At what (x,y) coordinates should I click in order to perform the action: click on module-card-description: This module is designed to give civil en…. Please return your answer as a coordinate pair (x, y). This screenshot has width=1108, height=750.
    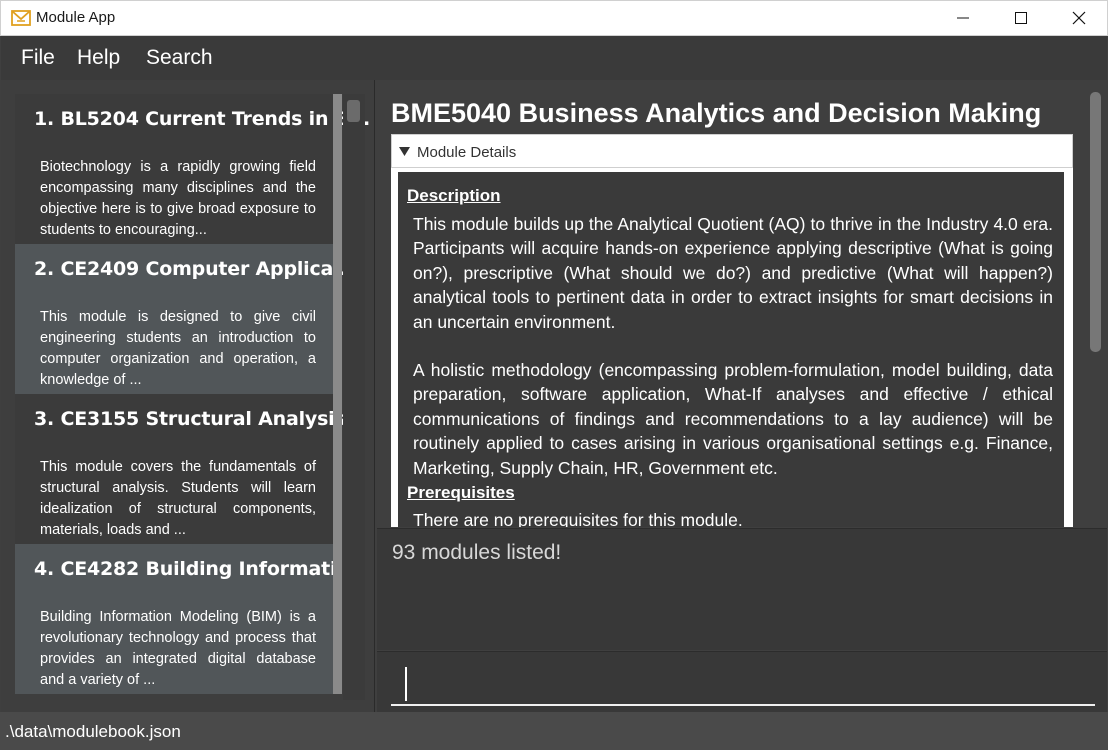
    Looking at the image, I should click on (178, 348).